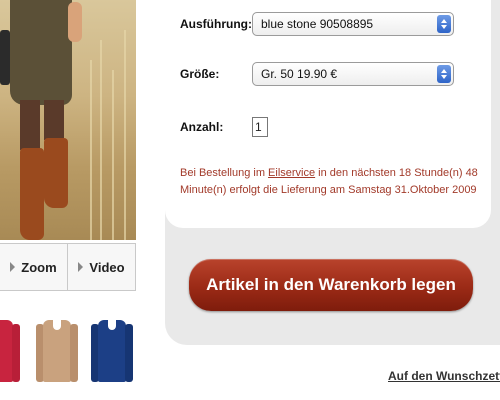 The image size is (500, 400). What do you see at coordinates (39, 267) in the screenshot?
I see `zoom-label: Zoom` at bounding box center [39, 267].